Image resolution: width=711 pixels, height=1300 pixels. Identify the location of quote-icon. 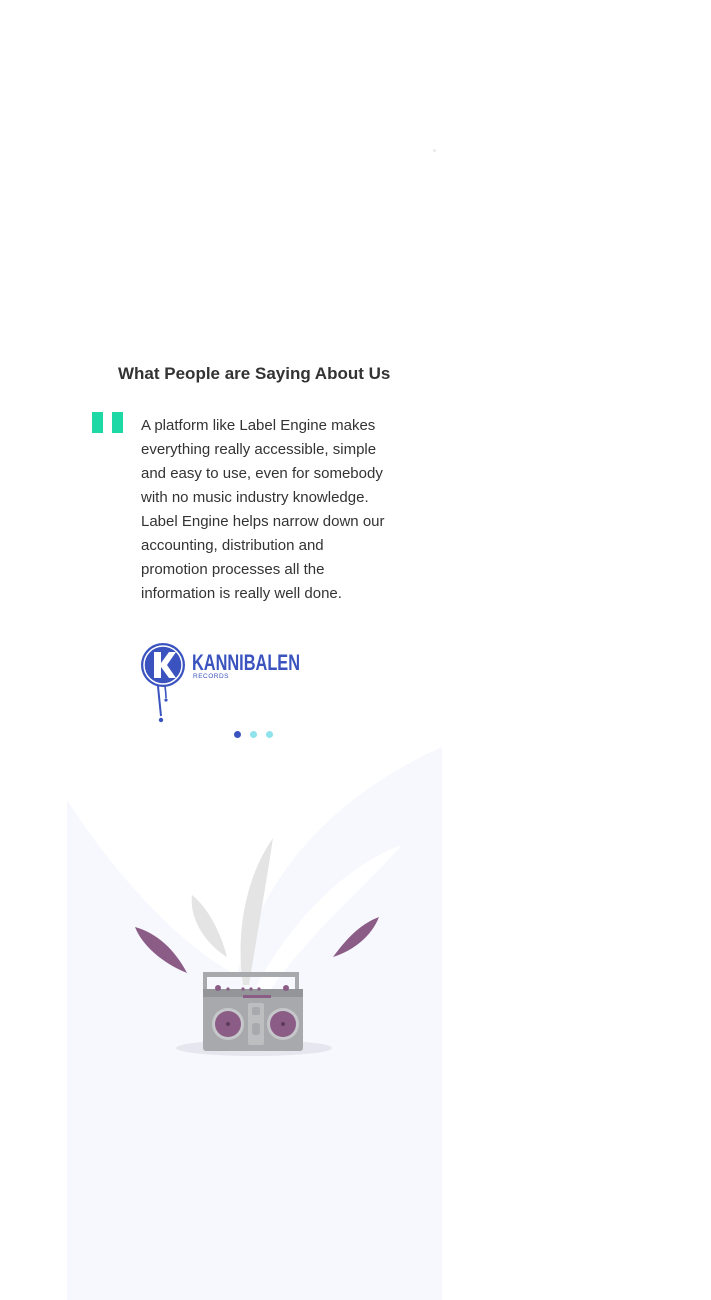
(108, 422).